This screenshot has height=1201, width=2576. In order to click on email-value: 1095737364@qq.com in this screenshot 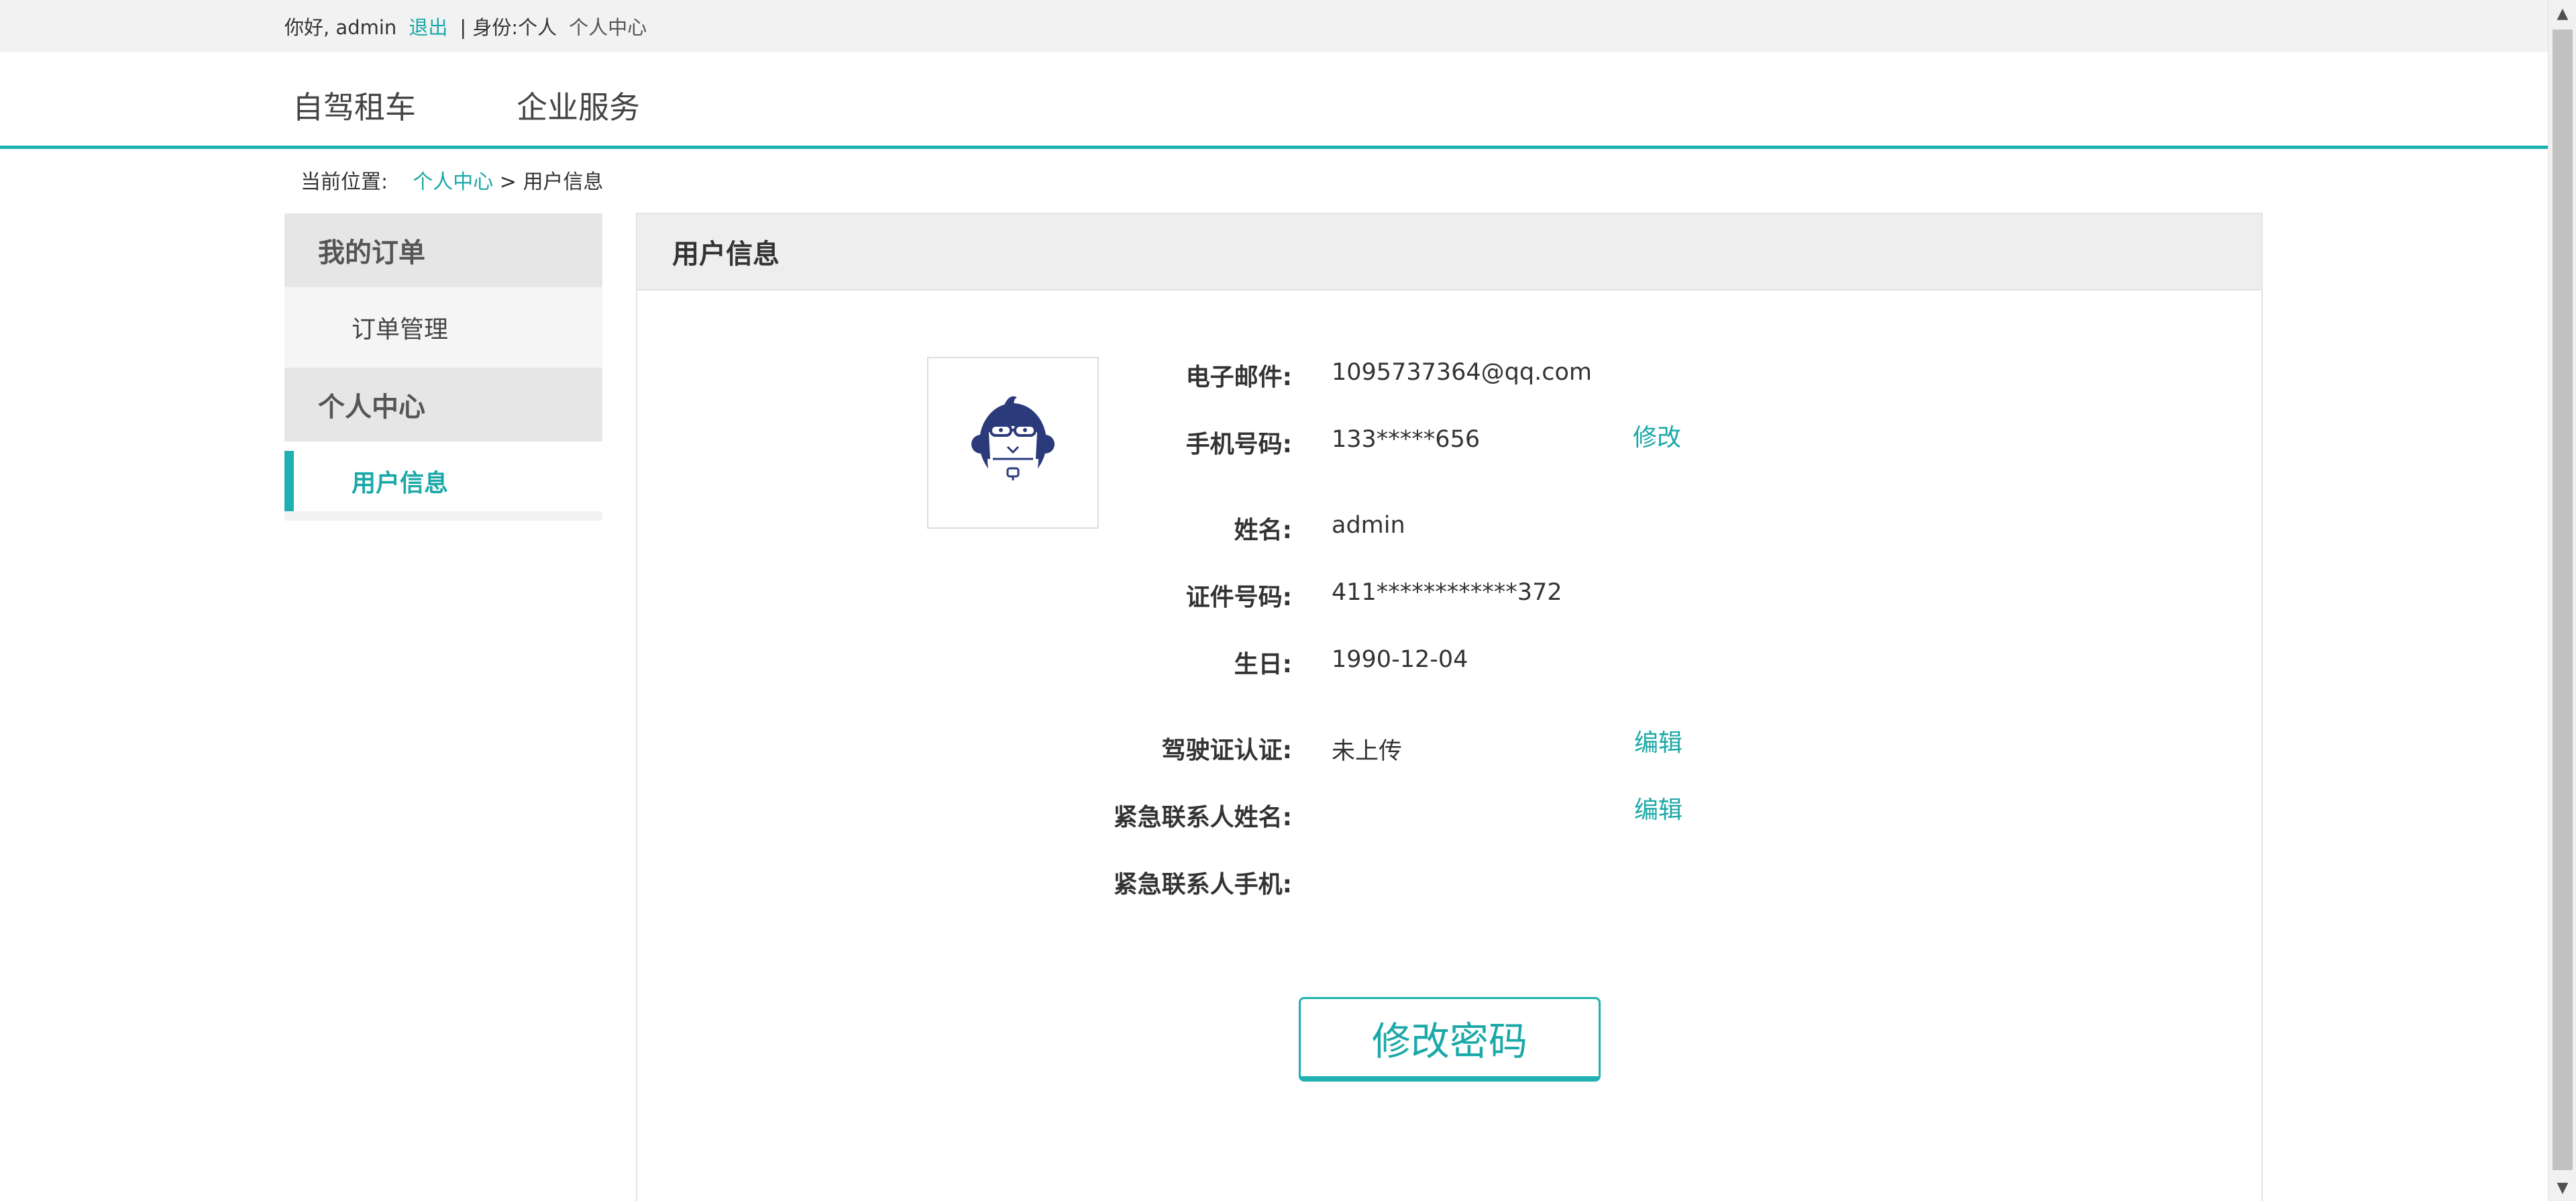, I will do `click(1462, 372)`.